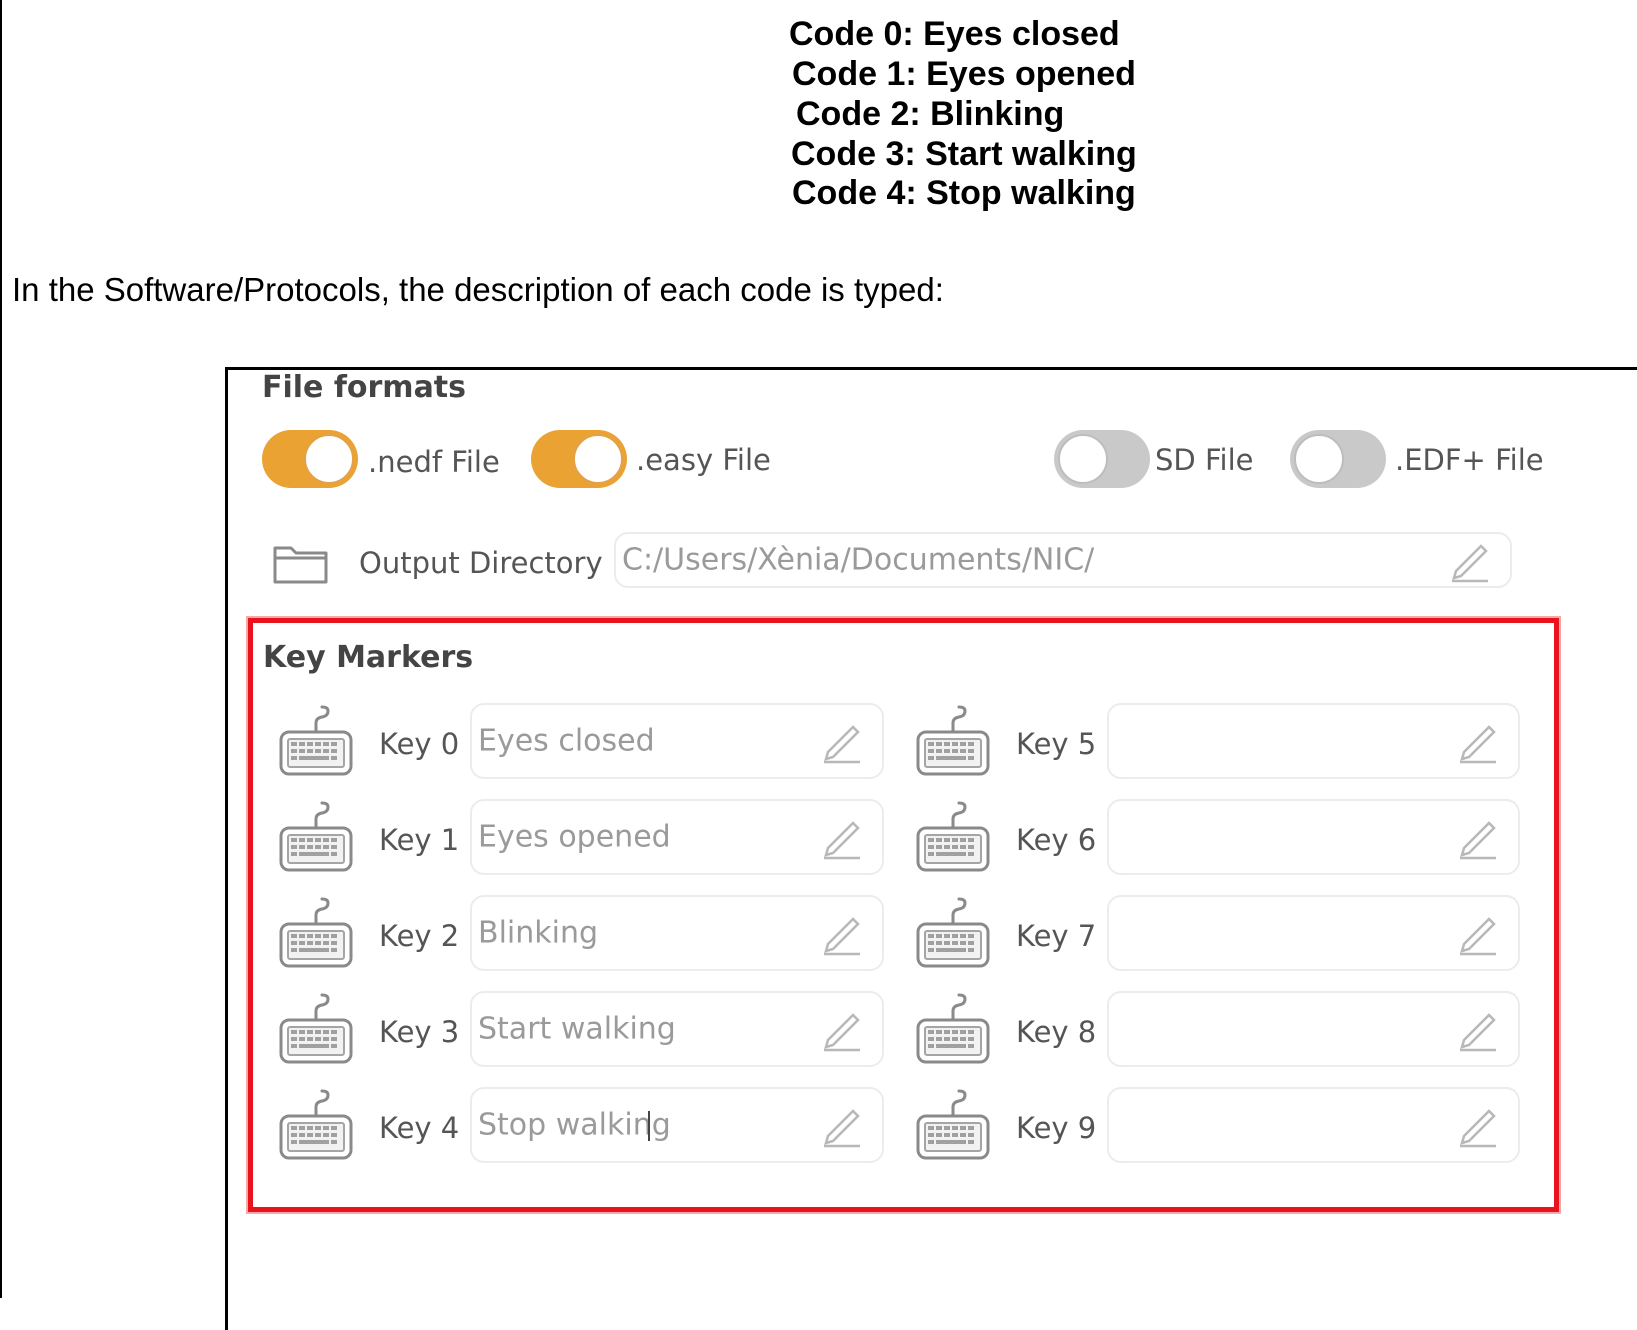 This screenshot has width=1637, height=1330. What do you see at coordinates (964, 154) in the screenshot?
I see `code-line-3: Code 3: Start walking` at bounding box center [964, 154].